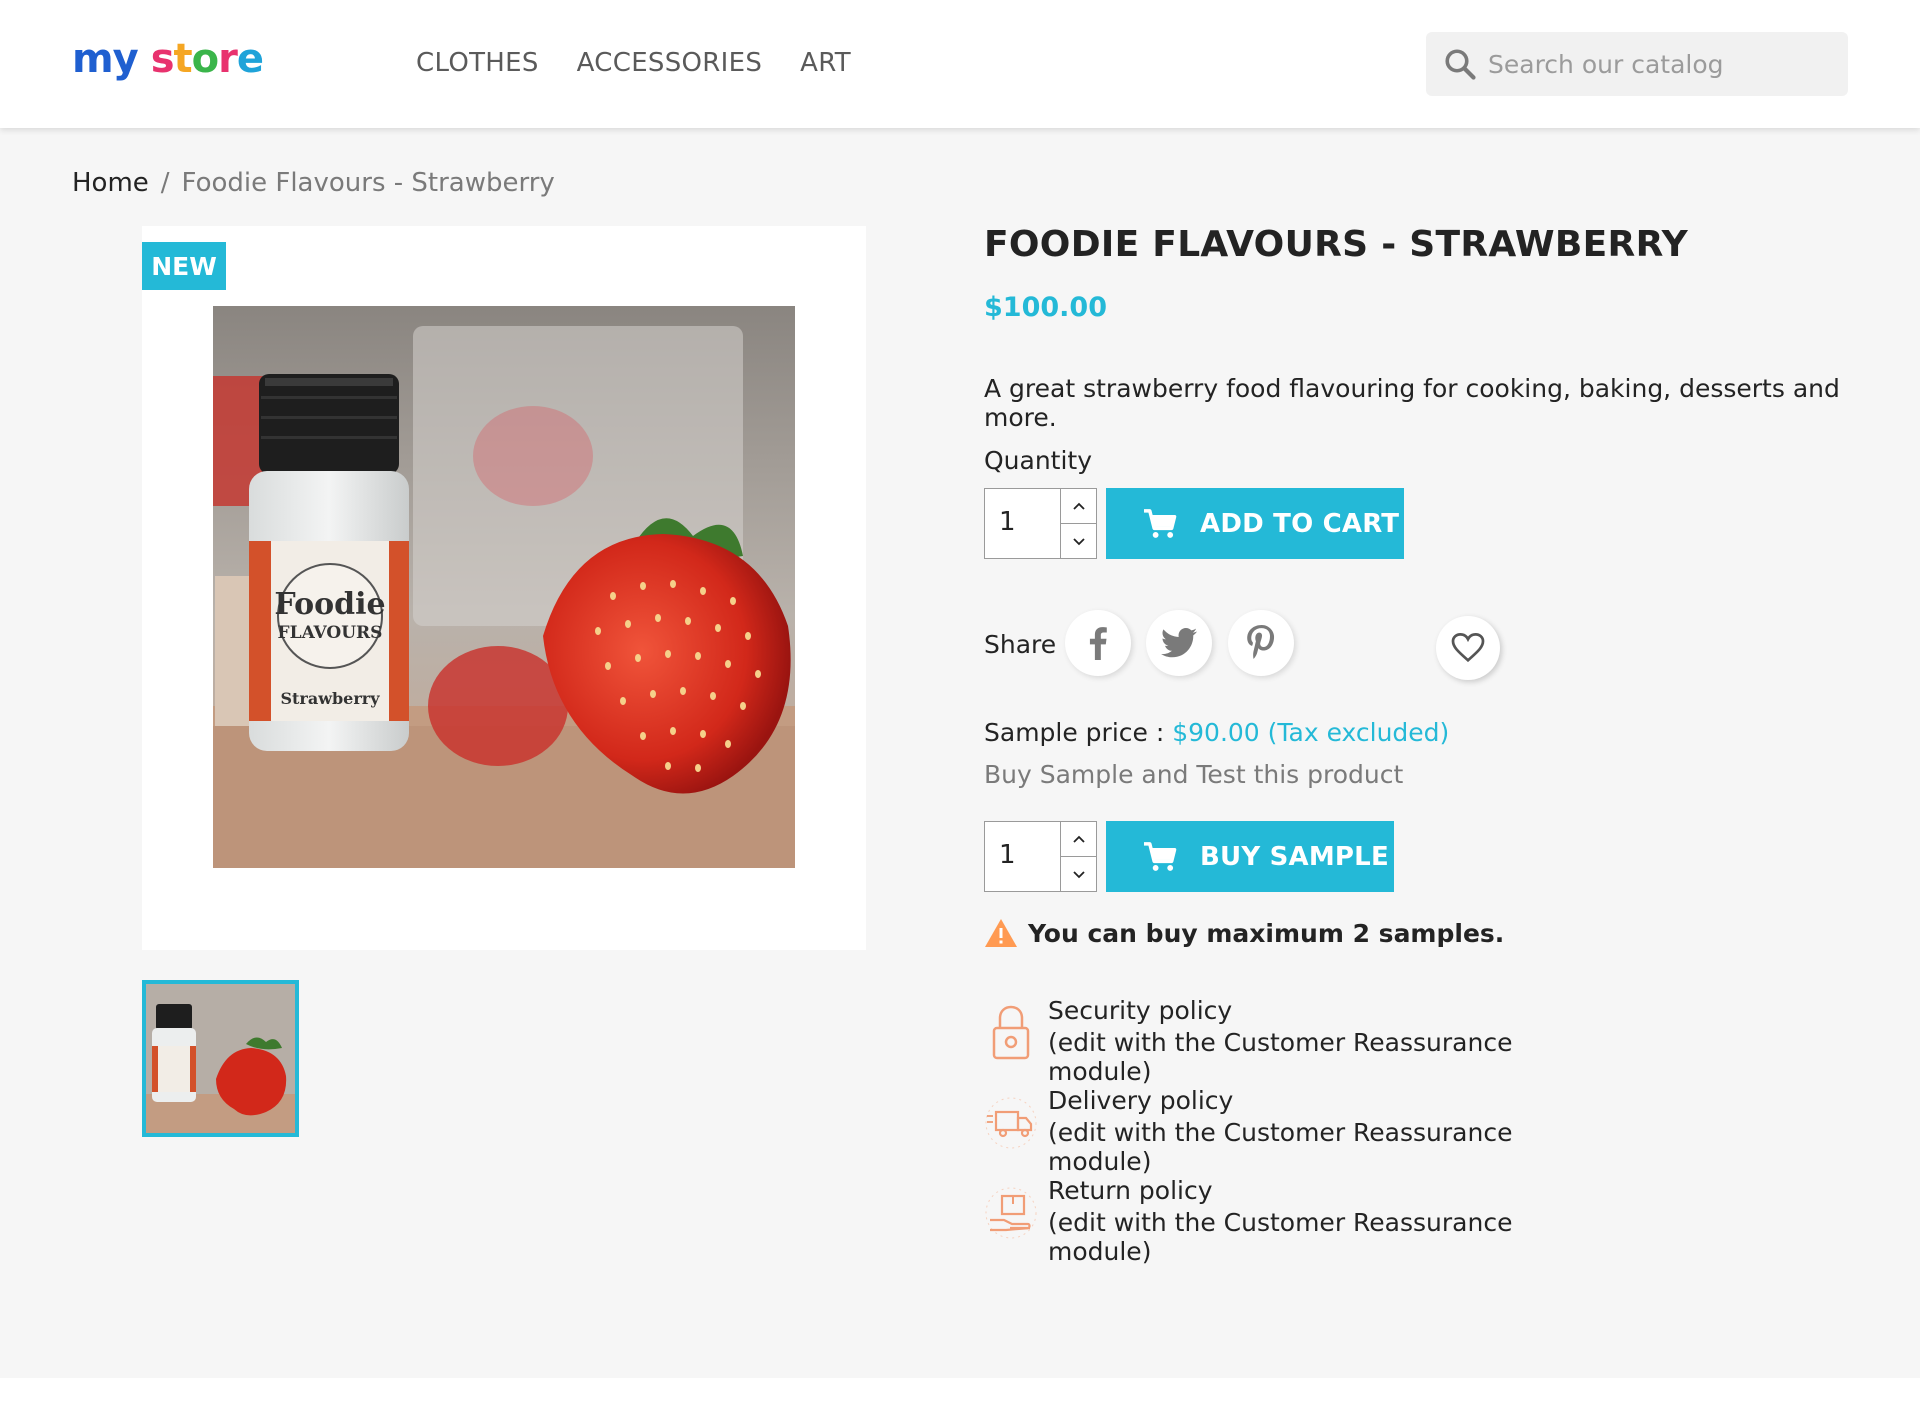  I want to click on sample-limit-warning: You can buy maximum 2 samples., so click(1244, 933).